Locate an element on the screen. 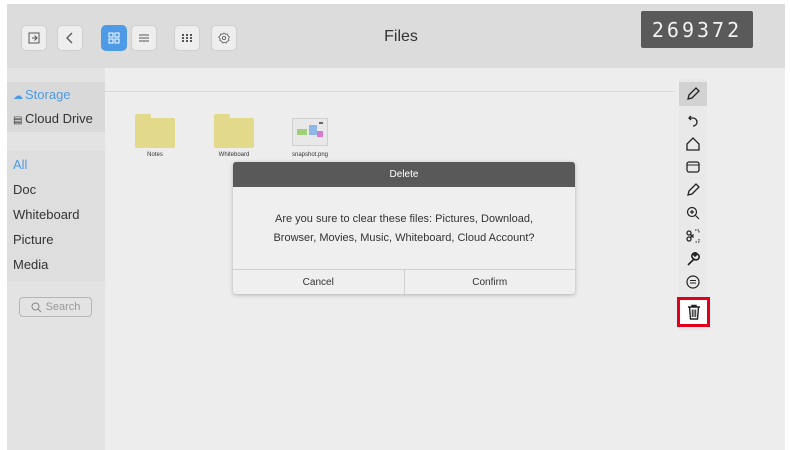 This screenshot has height=450, width=790. settings-button is located at coordinates (224, 38).